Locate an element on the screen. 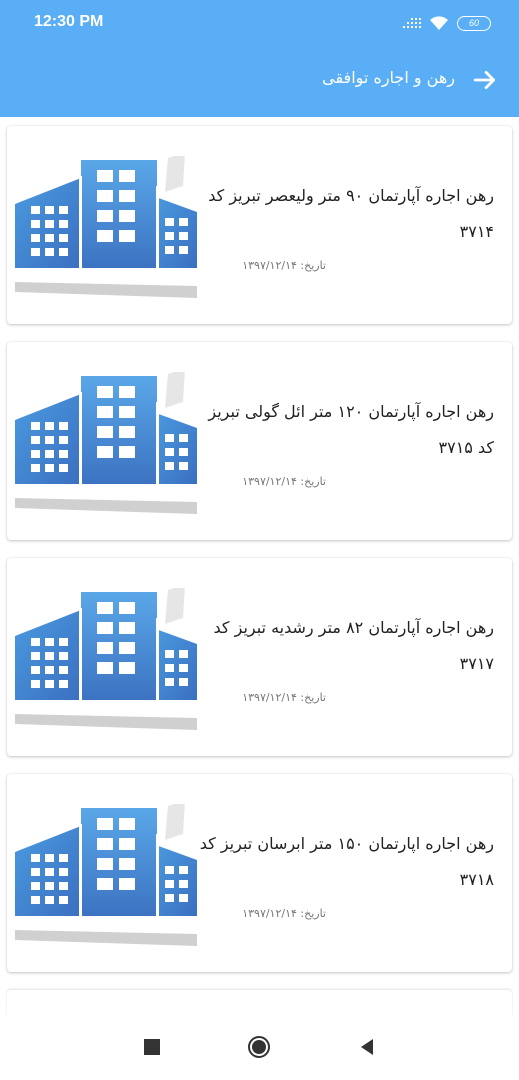  battery-icon: 60 is located at coordinates (474, 23).